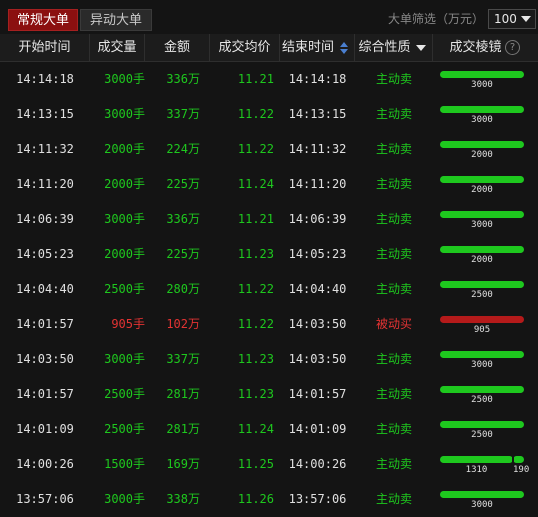 This screenshot has width=538, height=517. I want to click on start-time-cell: 14:03:50, so click(45, 359).